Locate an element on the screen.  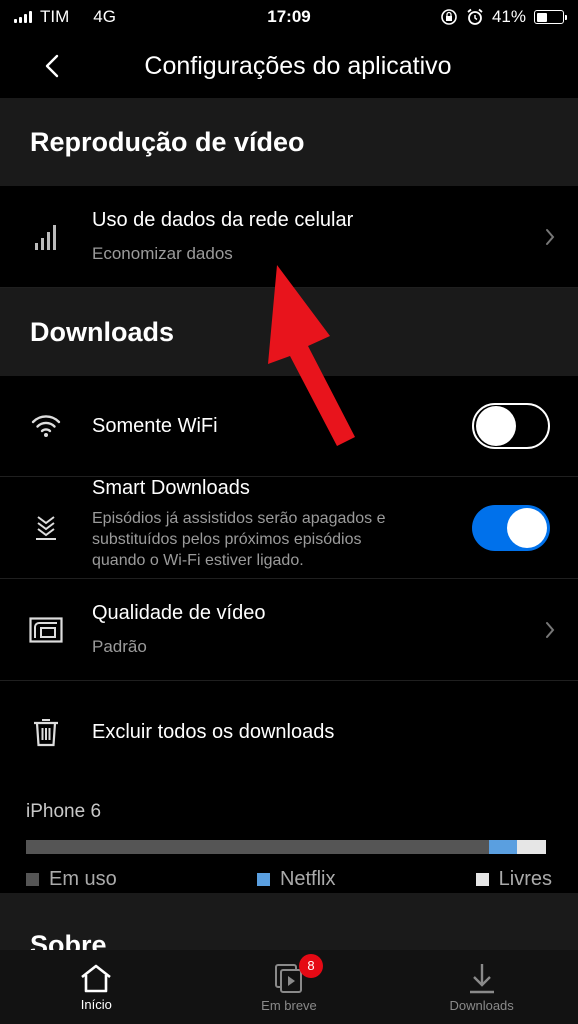
video-quality-subtitle: Padrão is located at coordinates (119, 646).